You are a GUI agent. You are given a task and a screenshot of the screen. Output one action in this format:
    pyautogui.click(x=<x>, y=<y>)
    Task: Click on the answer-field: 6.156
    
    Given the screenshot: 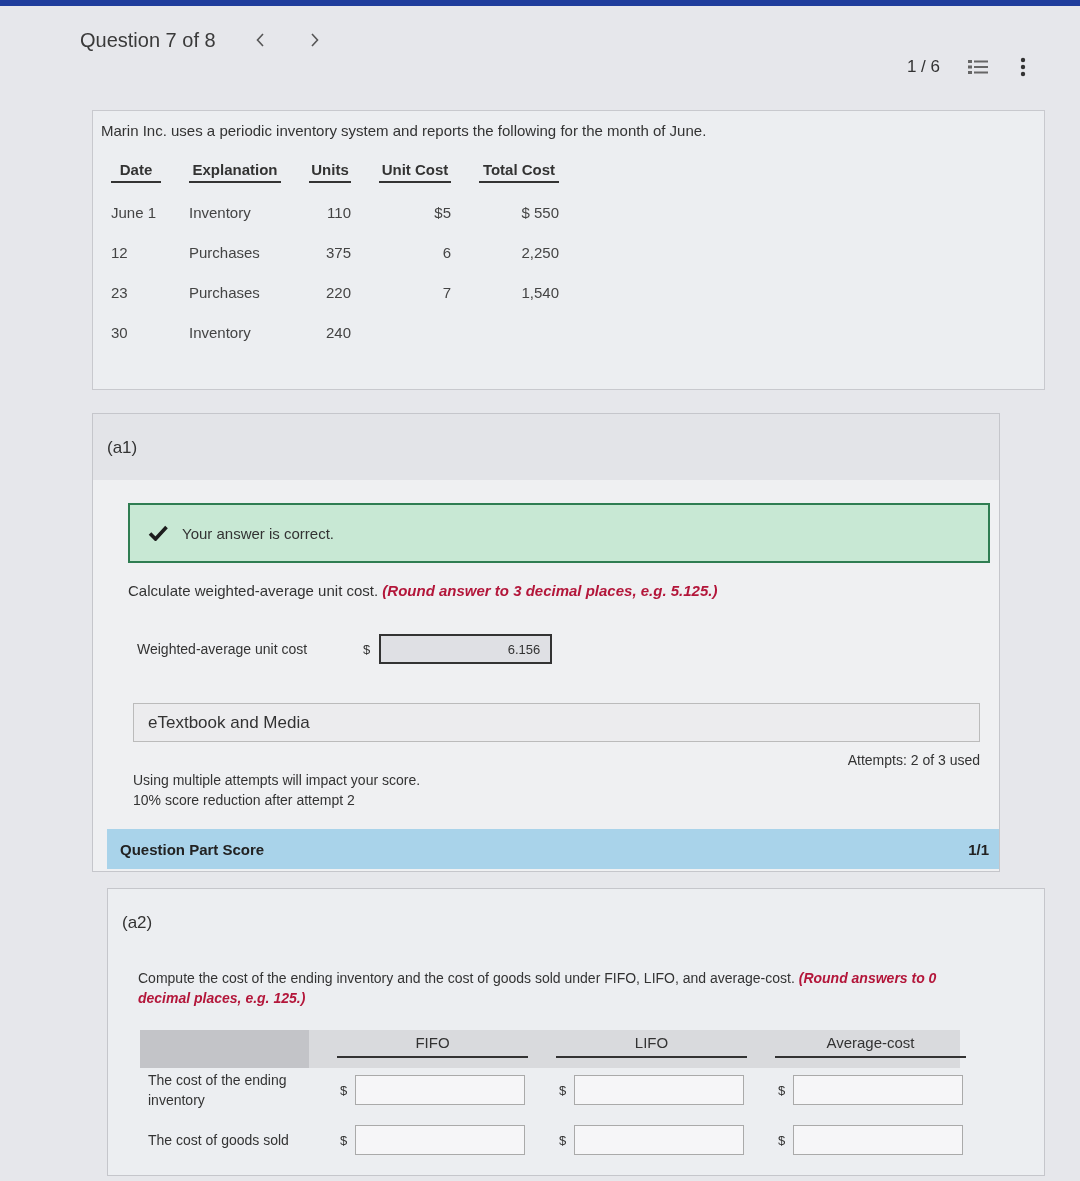 What is the action you would take?
    pyautogui.click(x=466, y=649)
    